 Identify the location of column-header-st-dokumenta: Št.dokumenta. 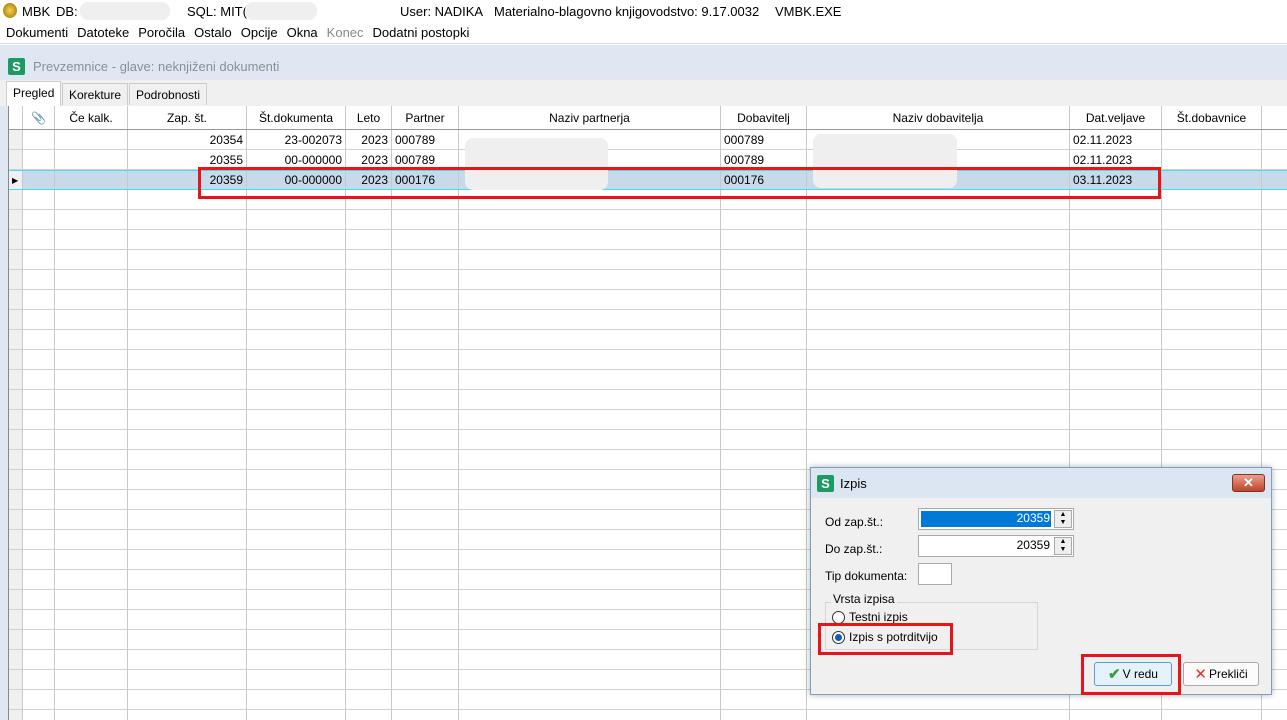
(296, 117).